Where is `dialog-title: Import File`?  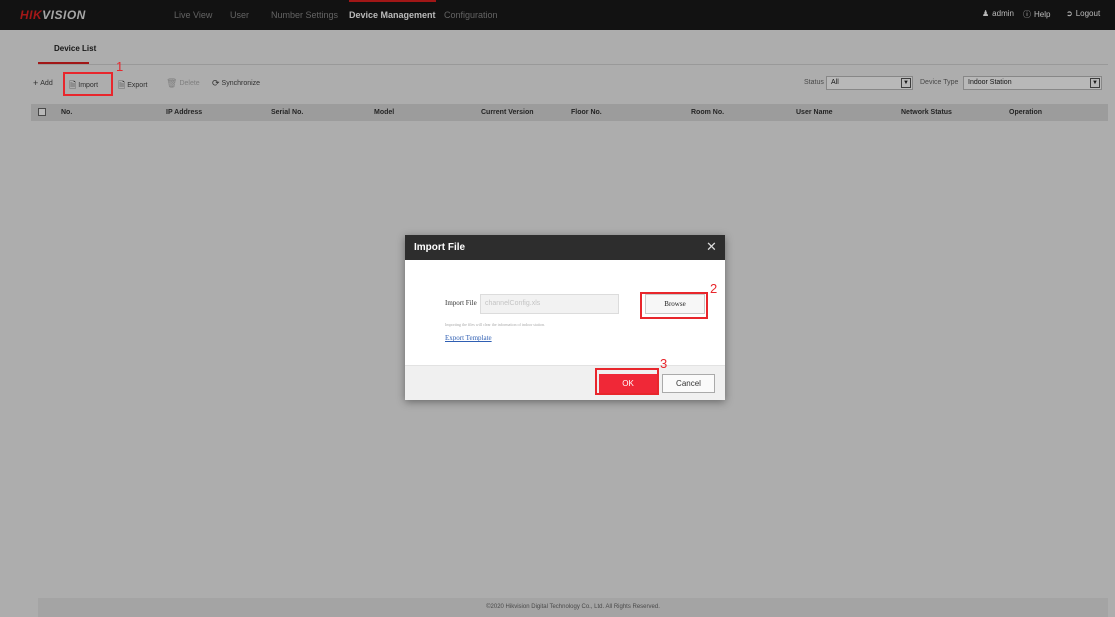
dialog-title: Import File is located at coordinates (440, 247).